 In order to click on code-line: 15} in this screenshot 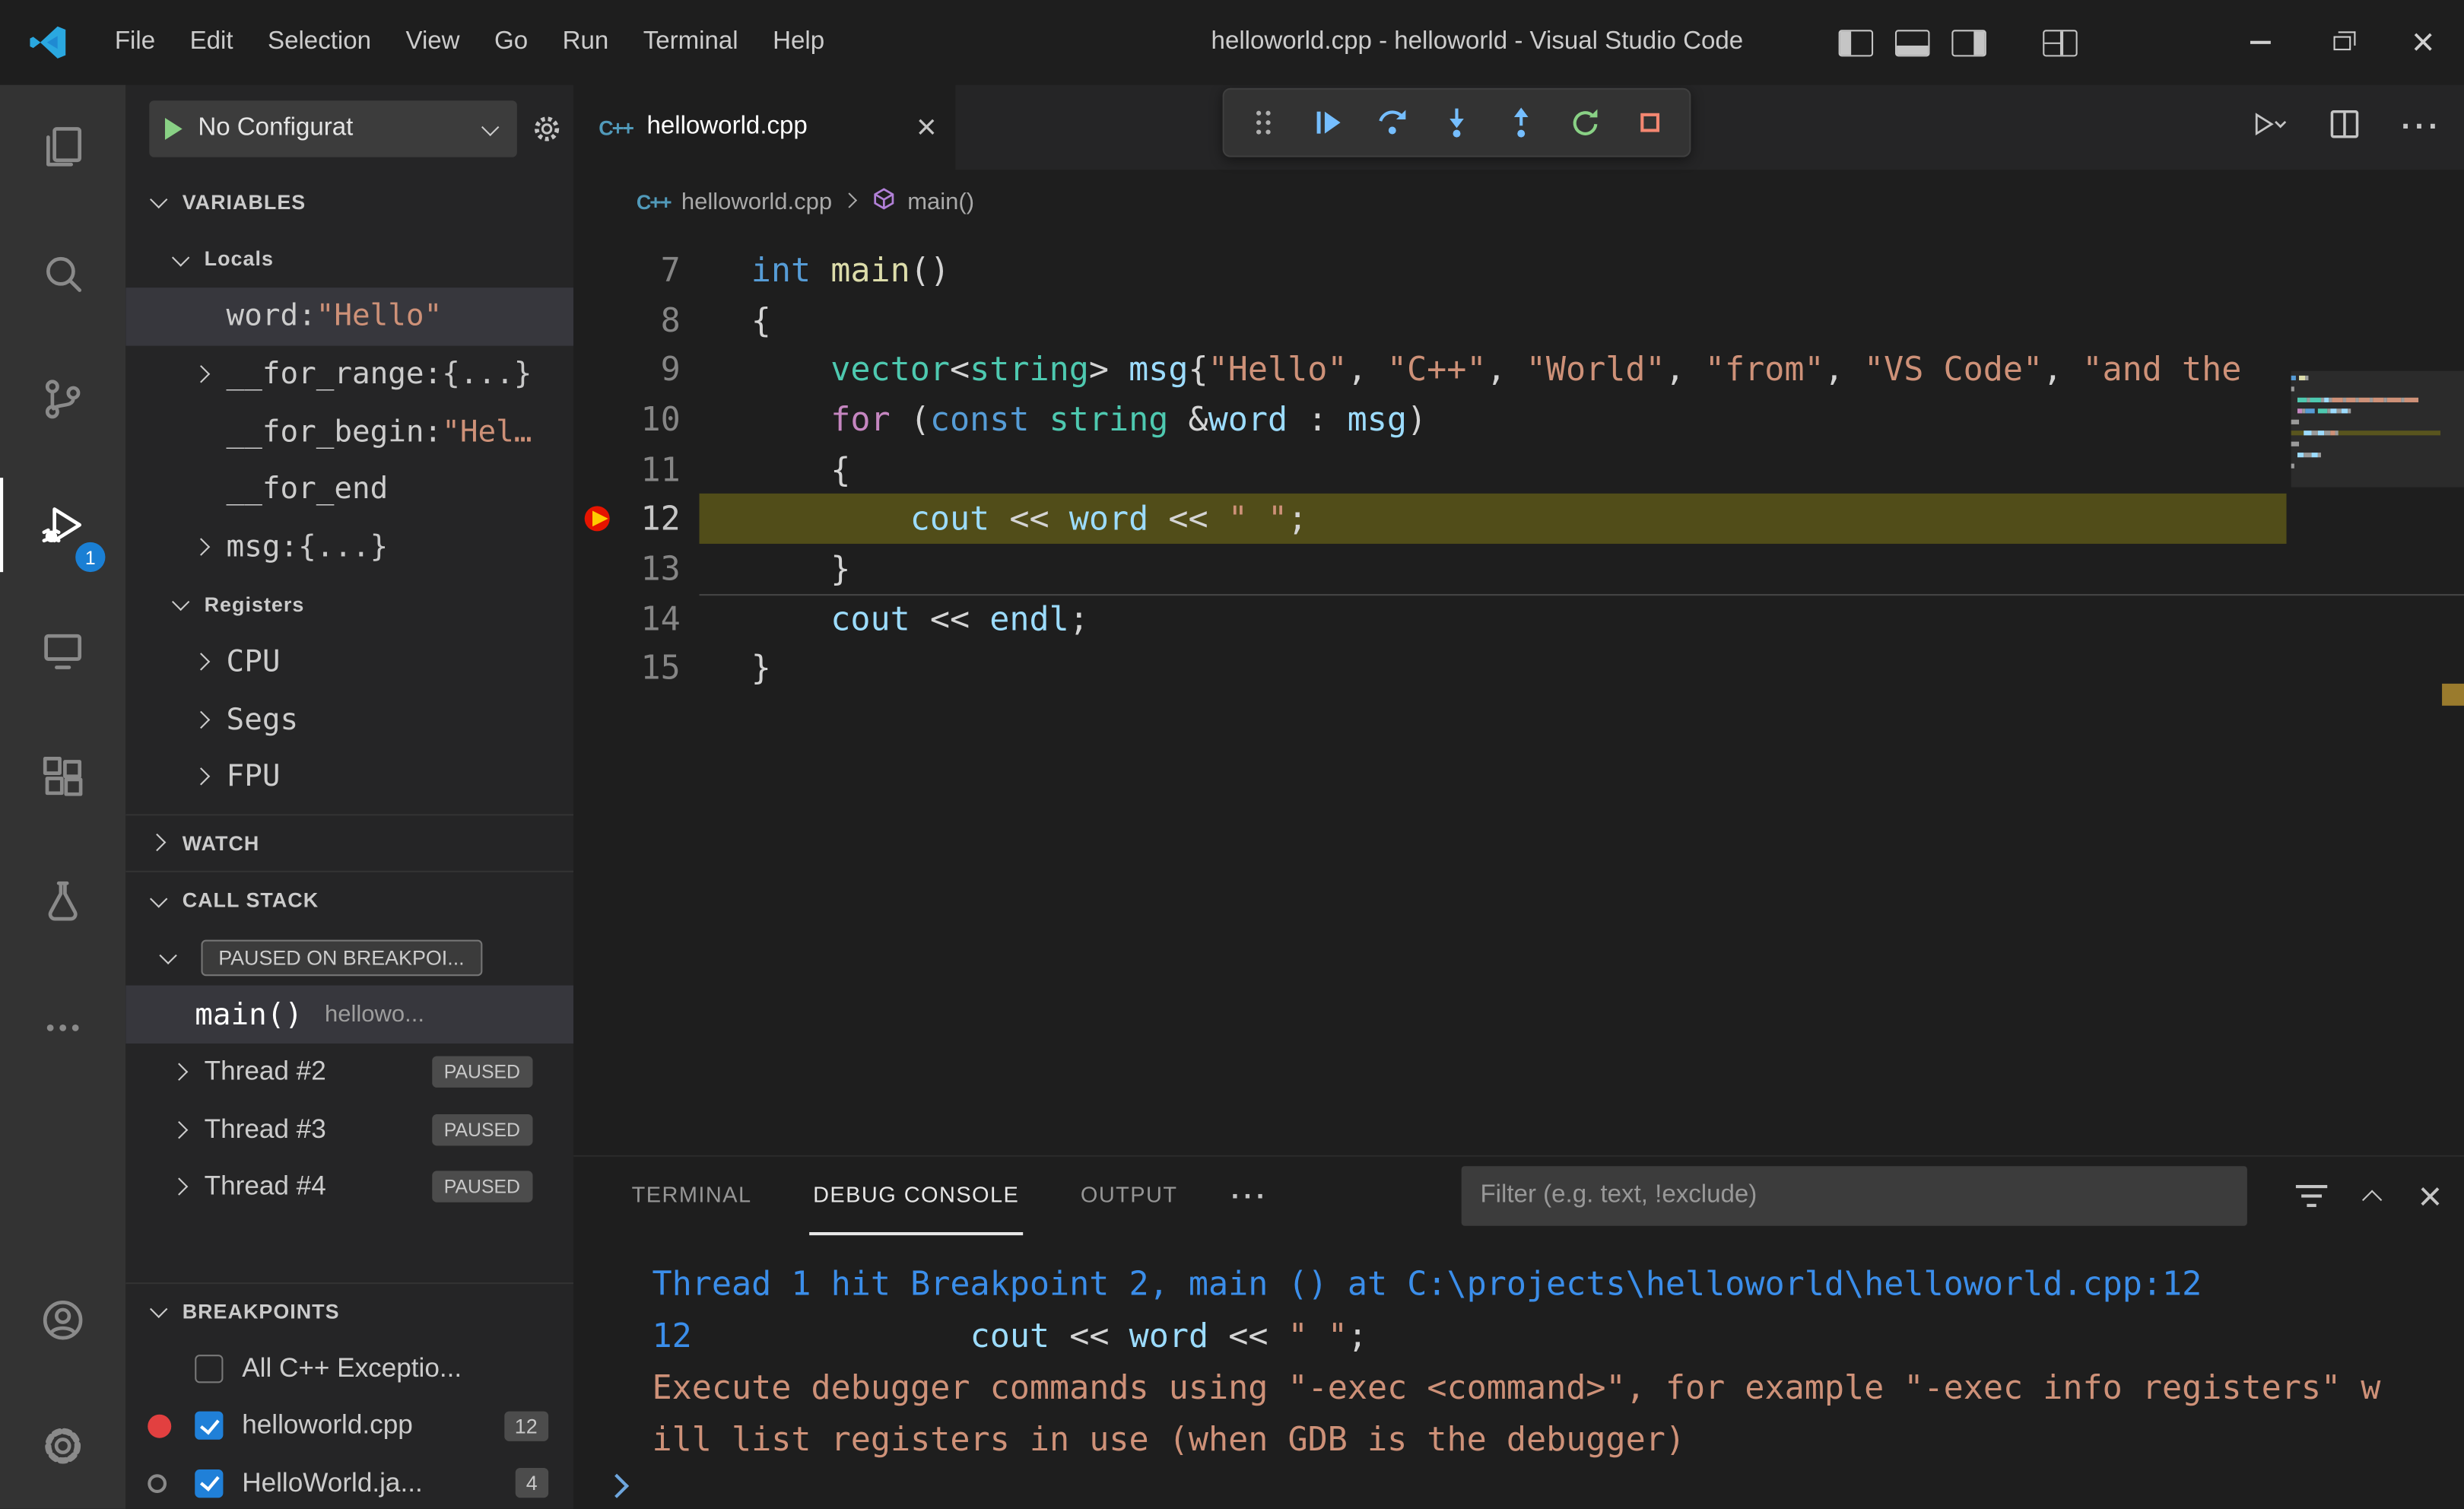, I will do `click(1518, 668)`.